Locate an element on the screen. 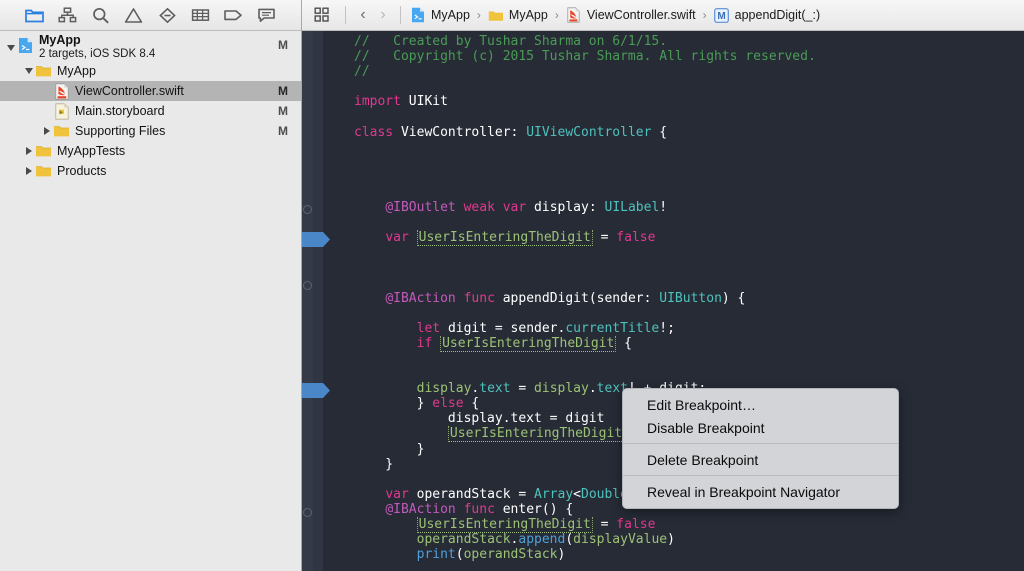 The image size is (1024, 571). code-token: UserIsEnteringTheDigit is located at coordinates (504, 525).